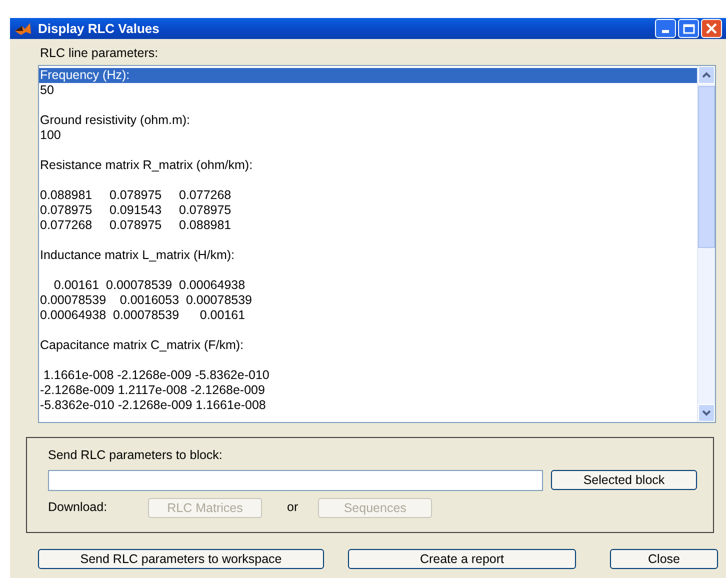  I want to click on list-item: Inductance matrix L_matrix (H/km):, so click(368, 255).